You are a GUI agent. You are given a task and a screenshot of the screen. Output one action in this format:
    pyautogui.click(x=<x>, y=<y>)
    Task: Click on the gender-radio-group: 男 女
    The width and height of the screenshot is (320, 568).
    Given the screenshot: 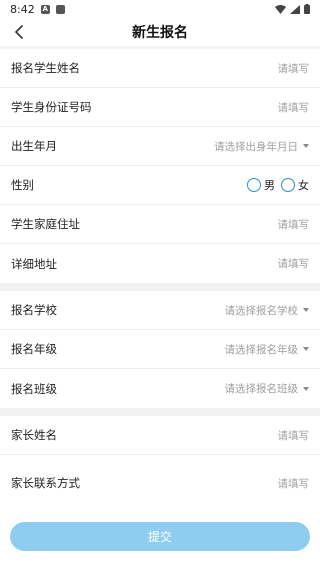 What is the action you would take?
    pyautogui.click(x=278, y=185)
    